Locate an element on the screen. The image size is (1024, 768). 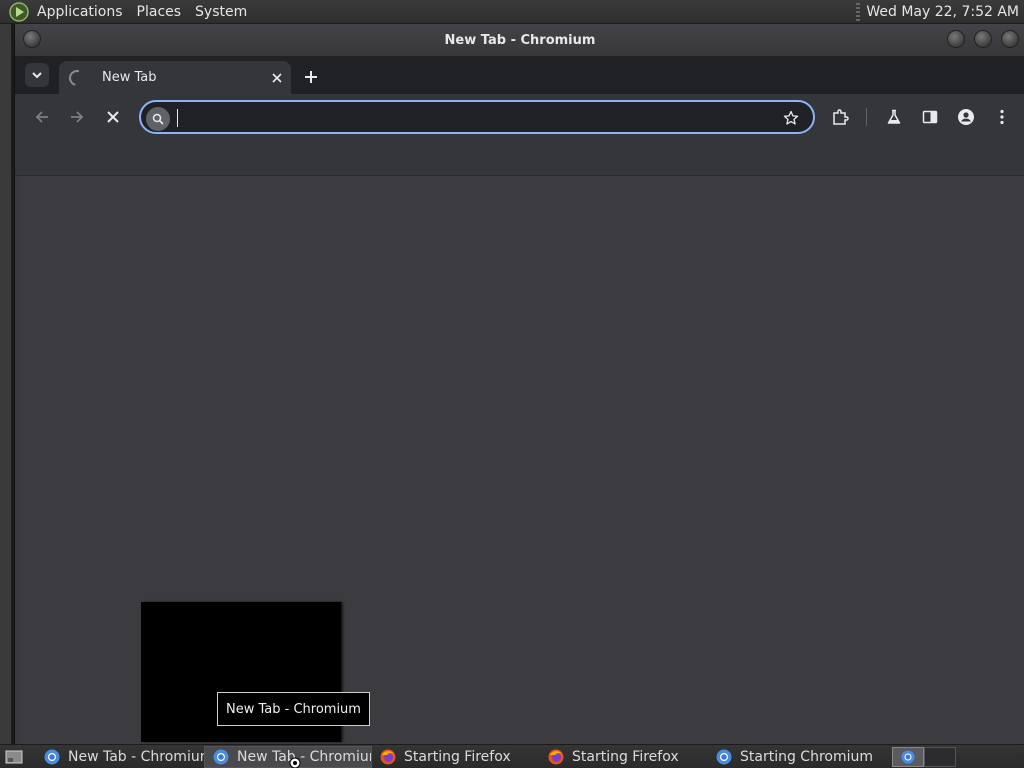
forward-button is located at coordinates (77, 117).